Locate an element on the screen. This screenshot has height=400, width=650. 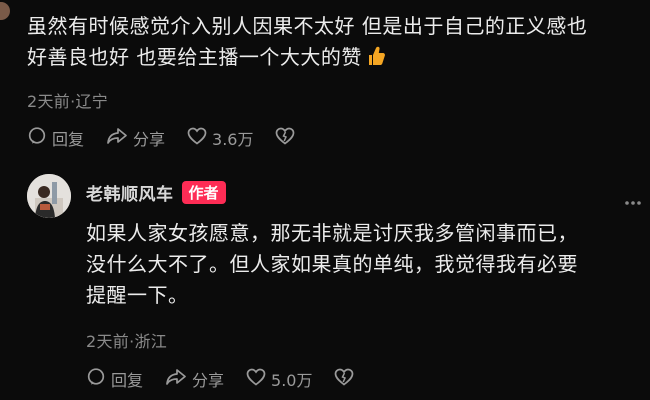
comment-line: 好善良也好 也要给主播一个大大的赞 is located at coordinates (307, 59).